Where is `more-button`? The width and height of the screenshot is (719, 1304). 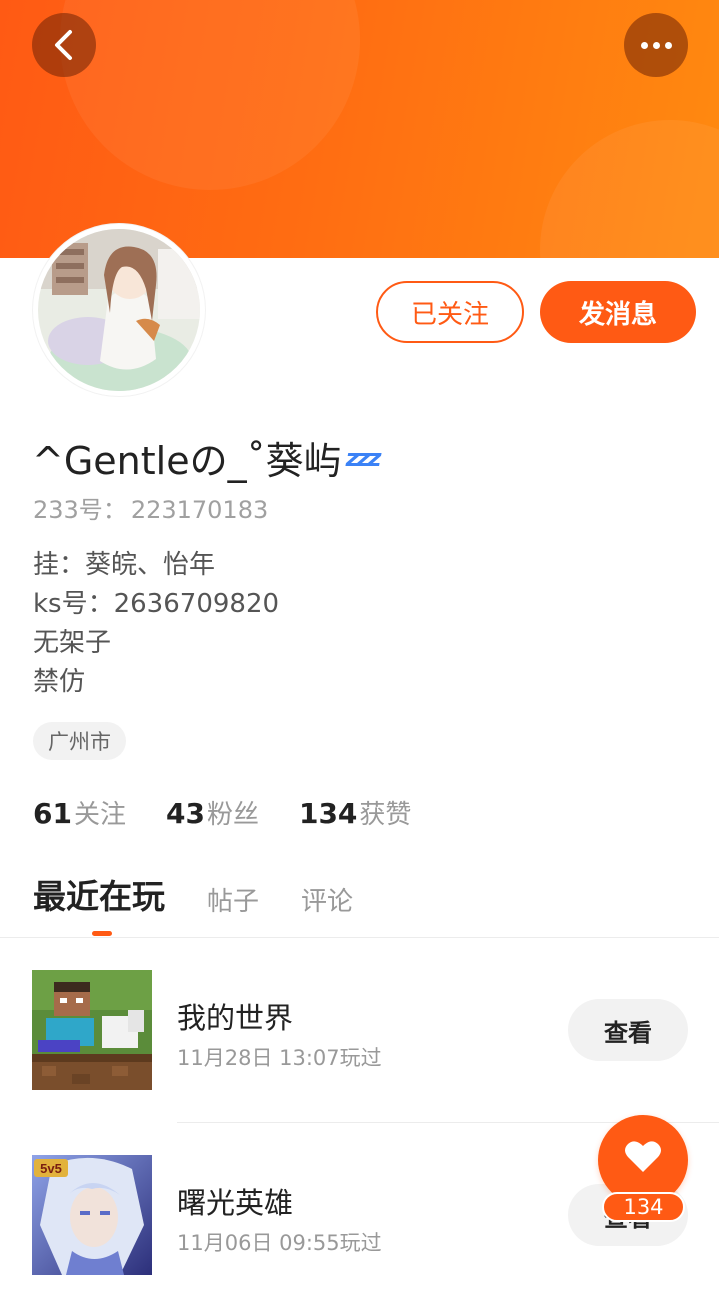 more-button is located at coordinates (656, 45).